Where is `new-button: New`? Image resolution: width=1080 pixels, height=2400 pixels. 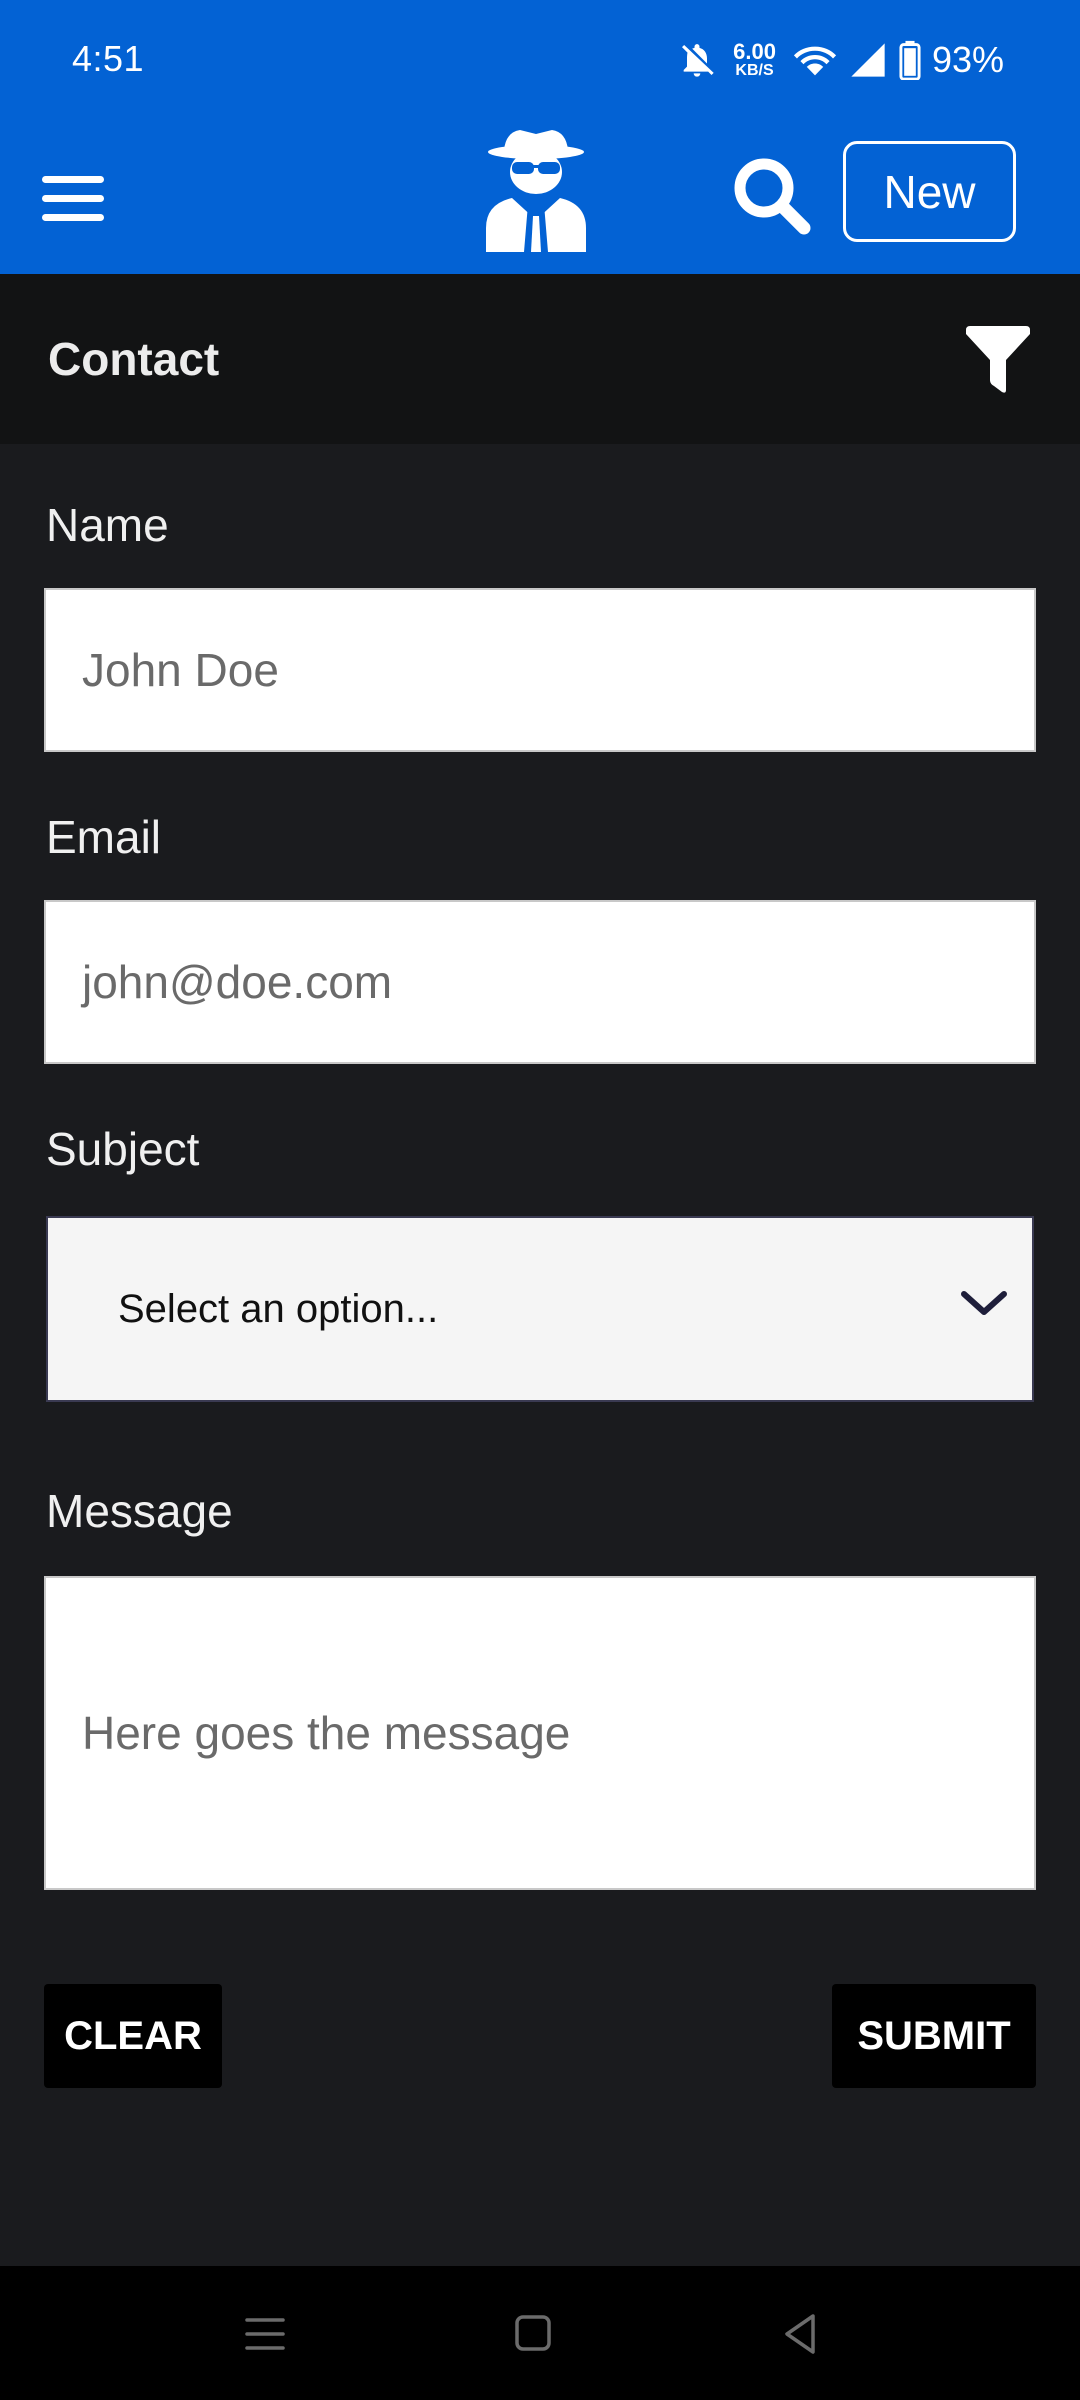
new-button: New is located at coordinates (929, 191).